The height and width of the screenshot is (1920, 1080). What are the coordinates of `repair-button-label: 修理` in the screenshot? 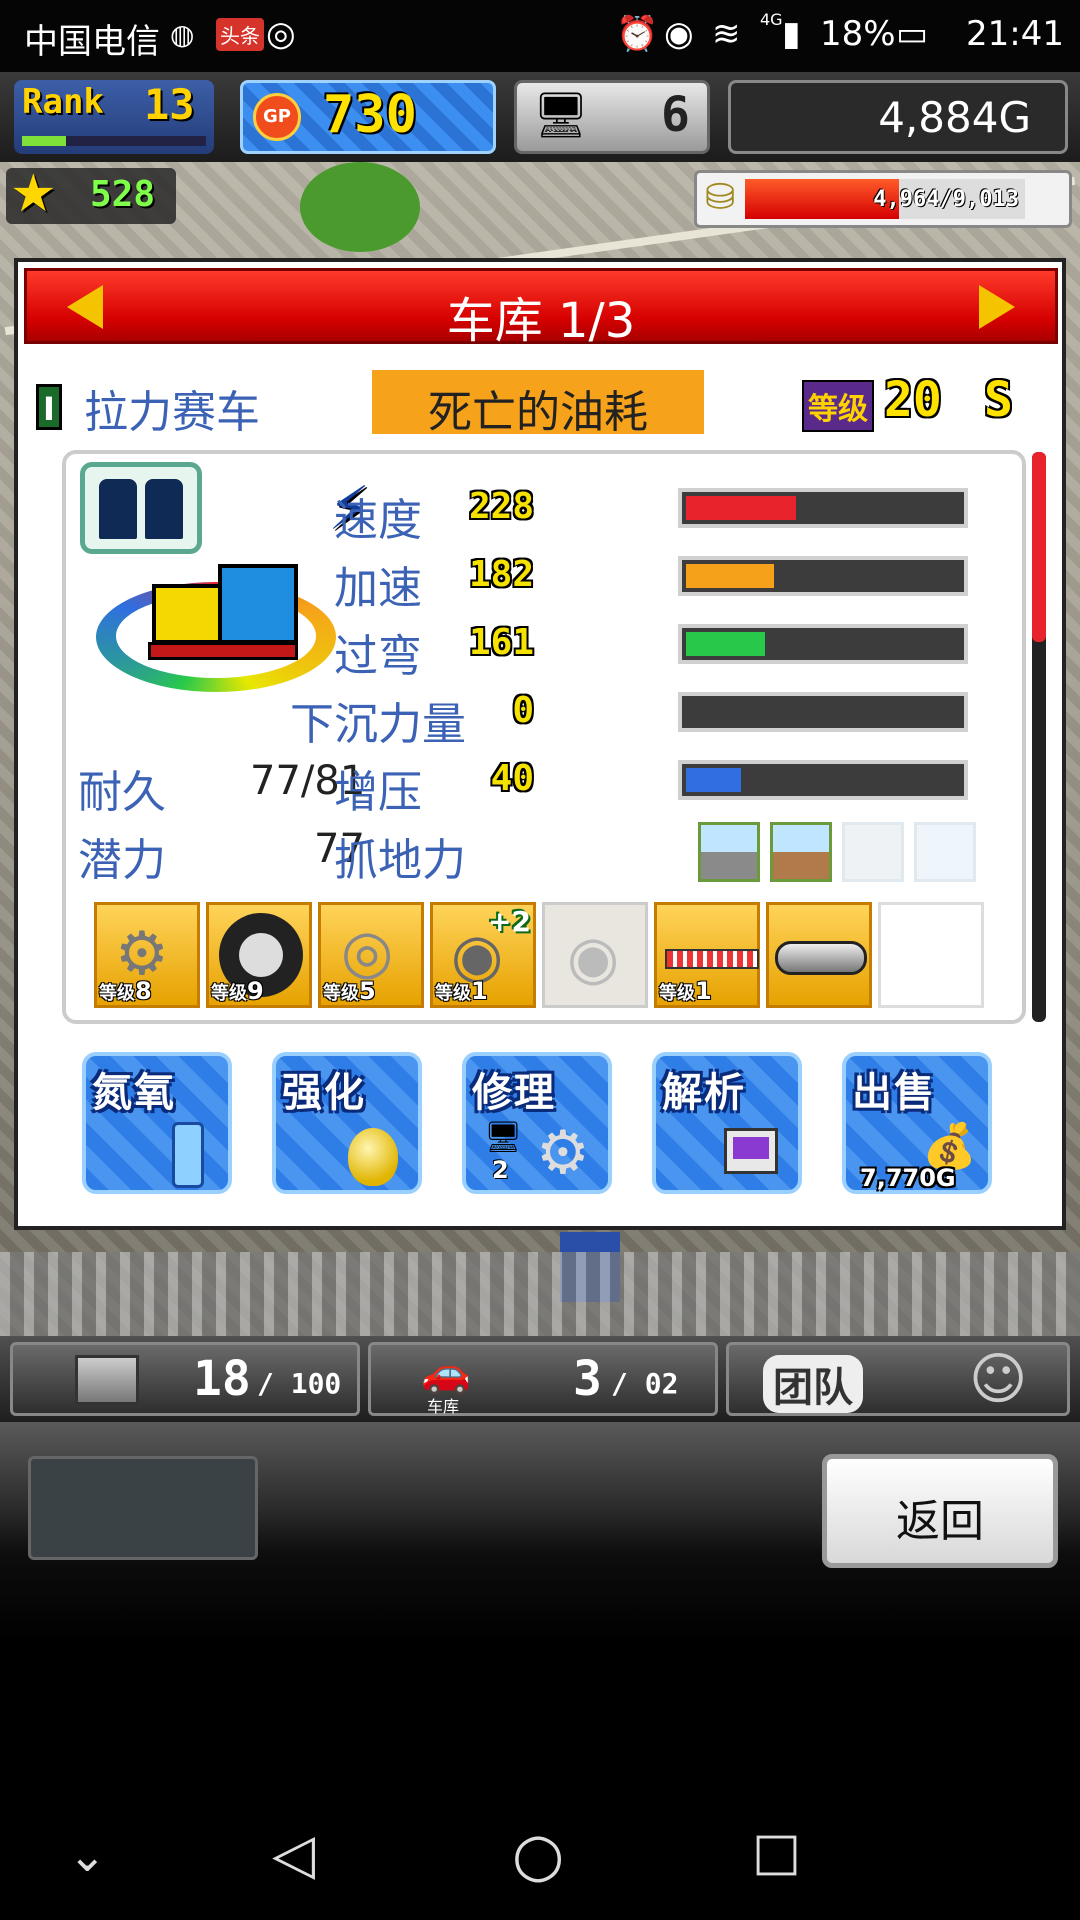 It's located at (514, 1093).